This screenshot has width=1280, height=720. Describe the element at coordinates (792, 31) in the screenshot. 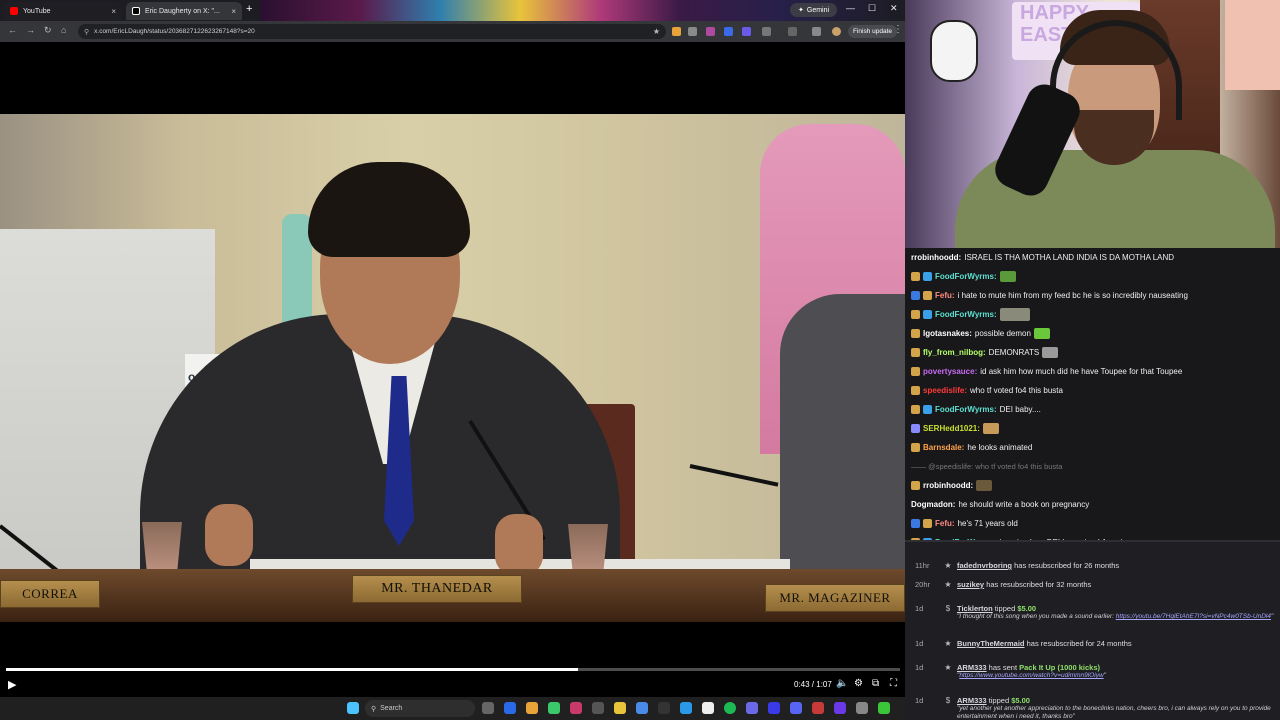

I see `split-view-icon` at that location.